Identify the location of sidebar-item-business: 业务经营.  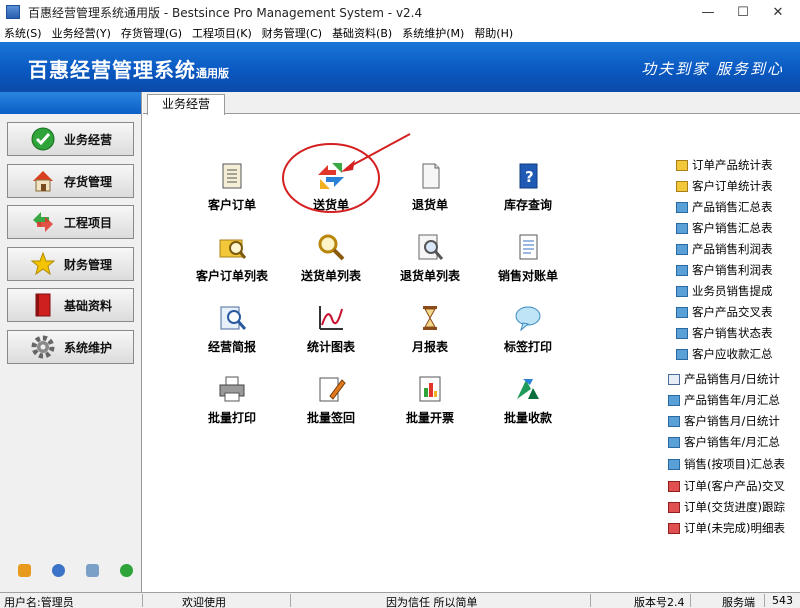
(70, 139).